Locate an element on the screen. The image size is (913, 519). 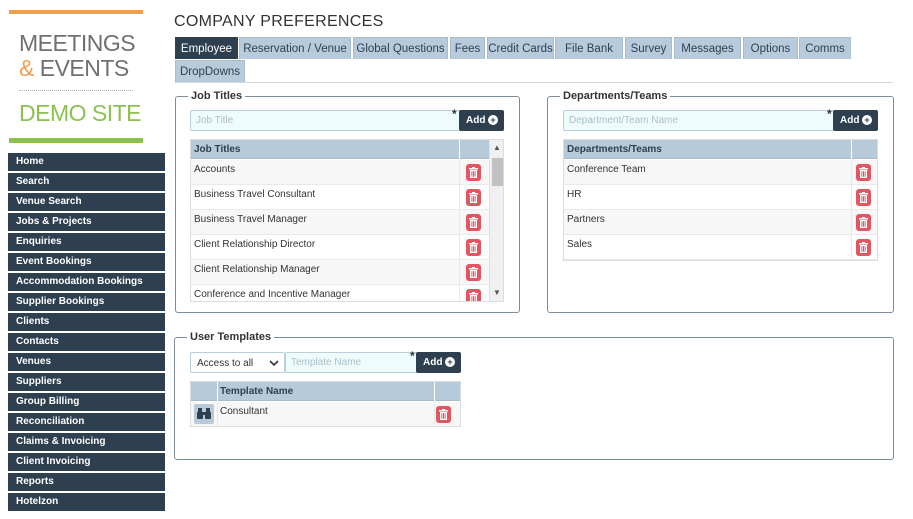
add-department-button: Add + is located at coordinates (855, 120).